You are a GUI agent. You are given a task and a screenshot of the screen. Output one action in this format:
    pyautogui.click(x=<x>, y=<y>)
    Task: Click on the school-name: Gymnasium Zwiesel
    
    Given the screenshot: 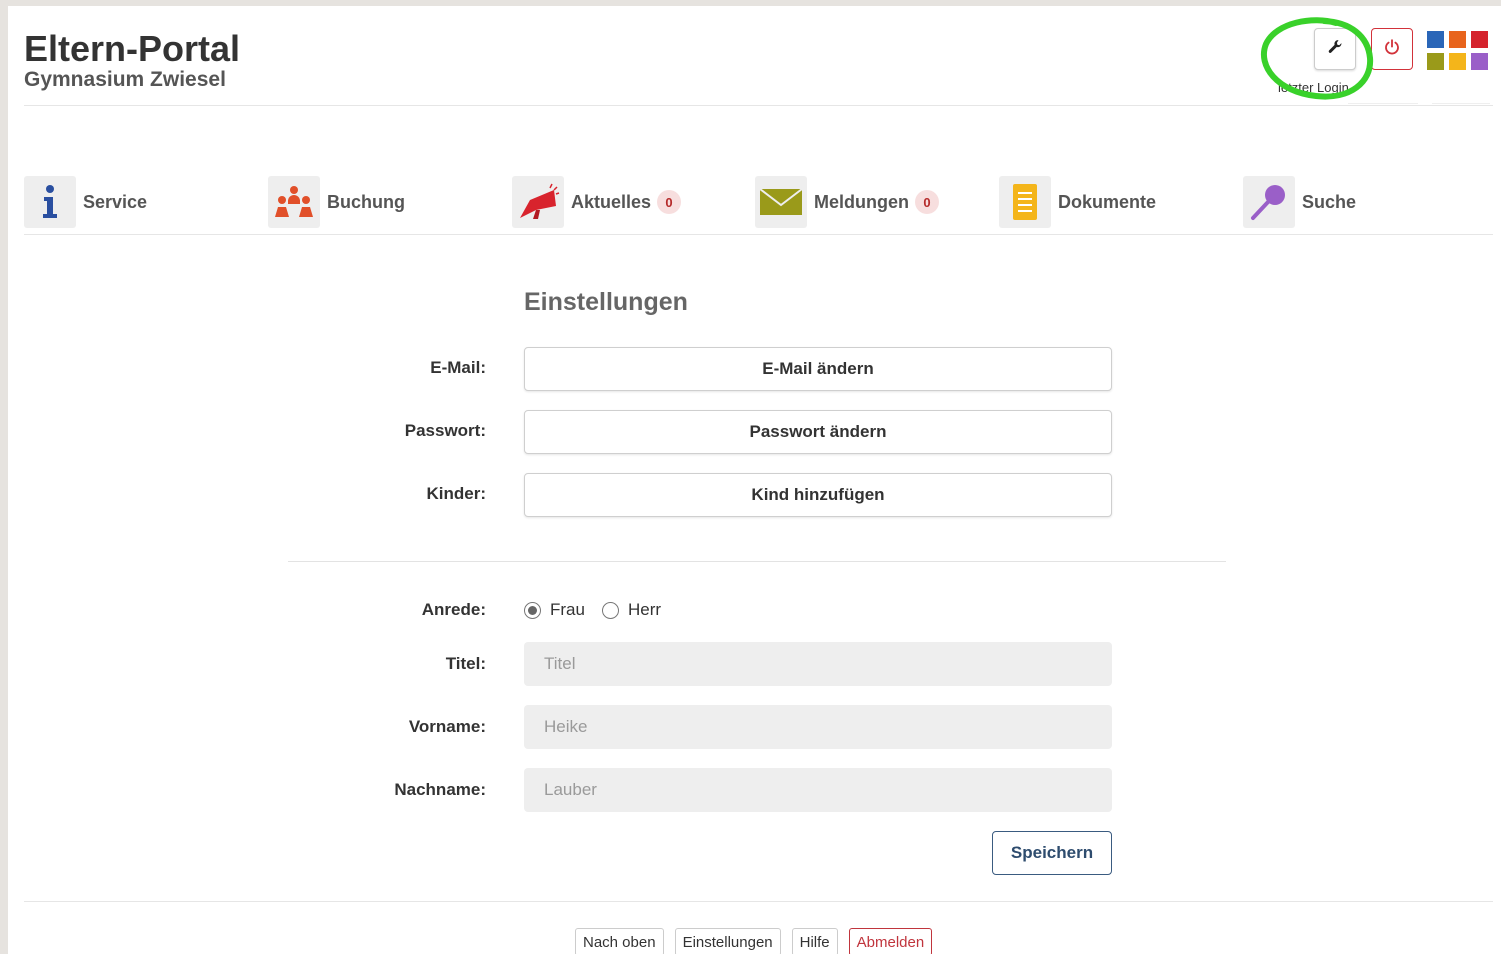 What is the action you would take?
    pyautogui.click(x=125, y=79)
    